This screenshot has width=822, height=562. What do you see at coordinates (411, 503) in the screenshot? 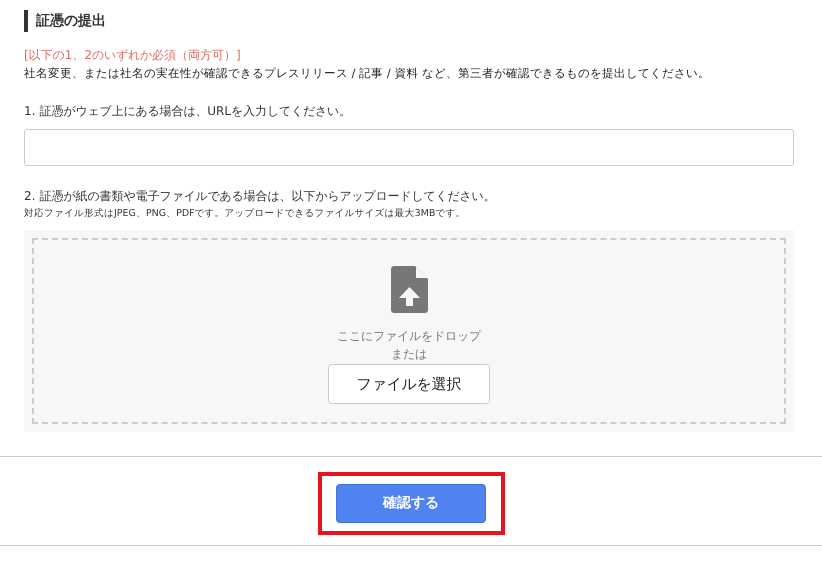
I see `confirm-button: 確認する` at bounding box center [411, 503].